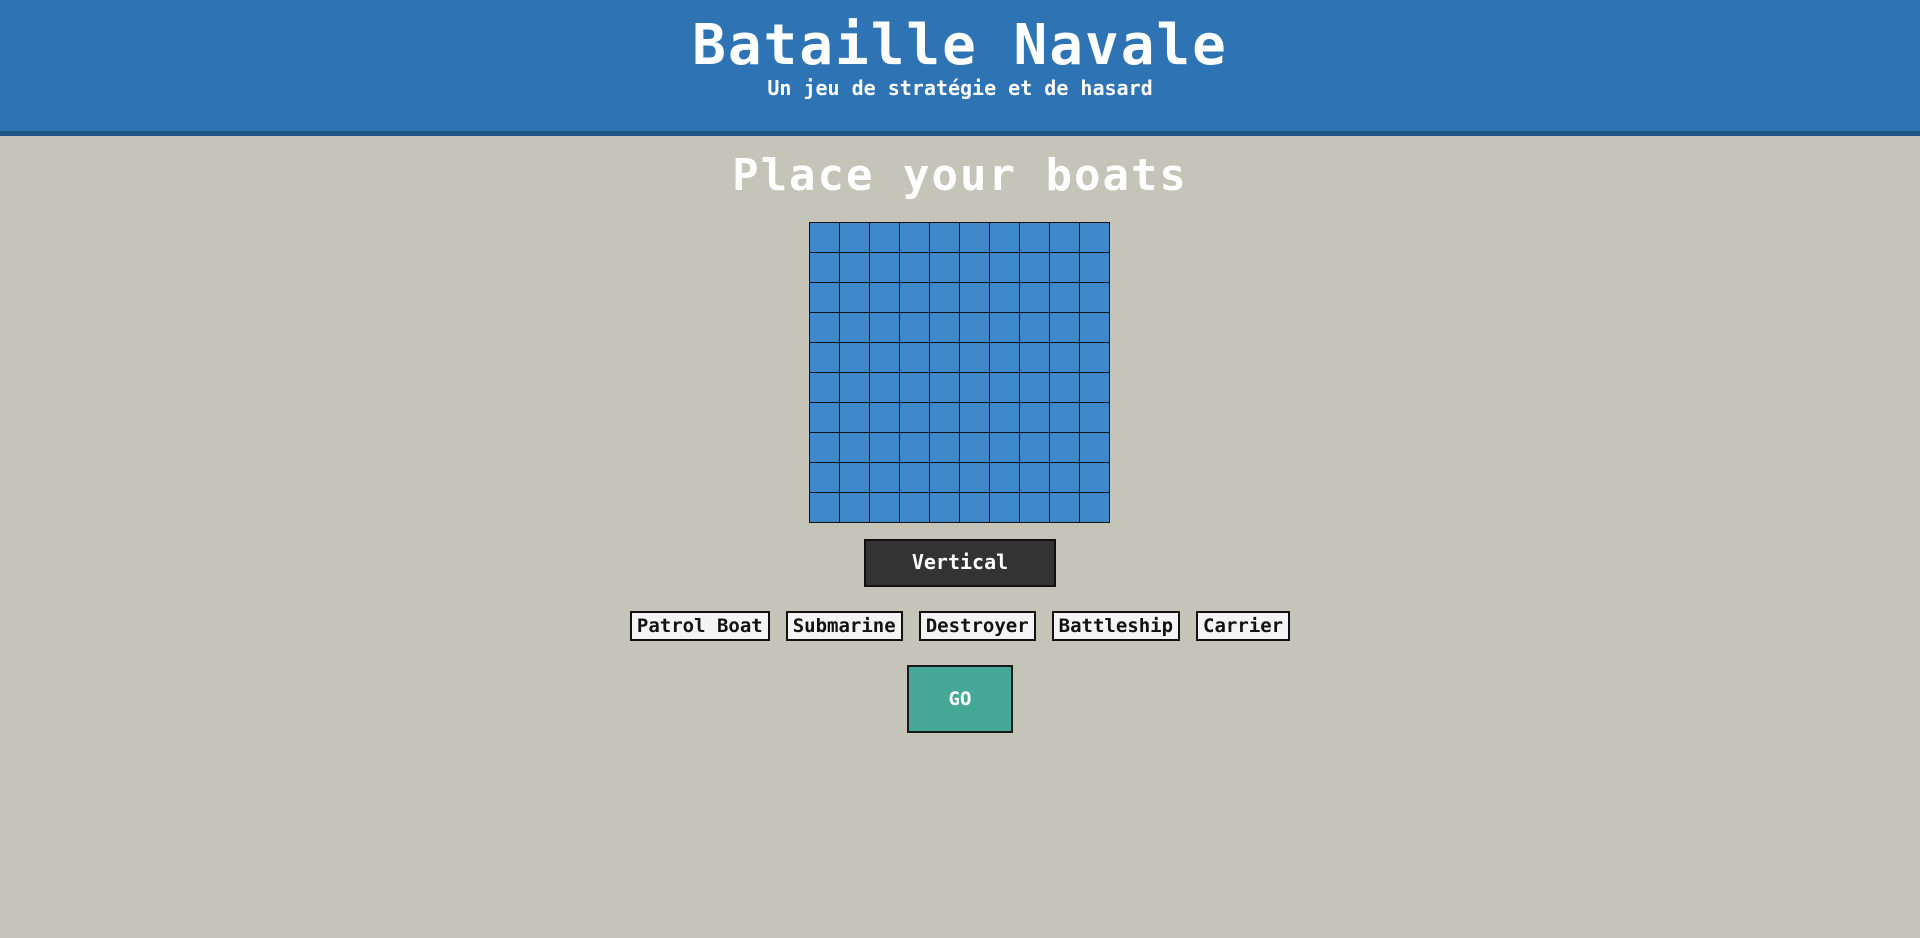 The image size is (1920, 938). What do you see at coordinates (977, 626) in the screenshot?
I see `boat-button-destroyer: Destroyer` at bounding box center [977, 626].